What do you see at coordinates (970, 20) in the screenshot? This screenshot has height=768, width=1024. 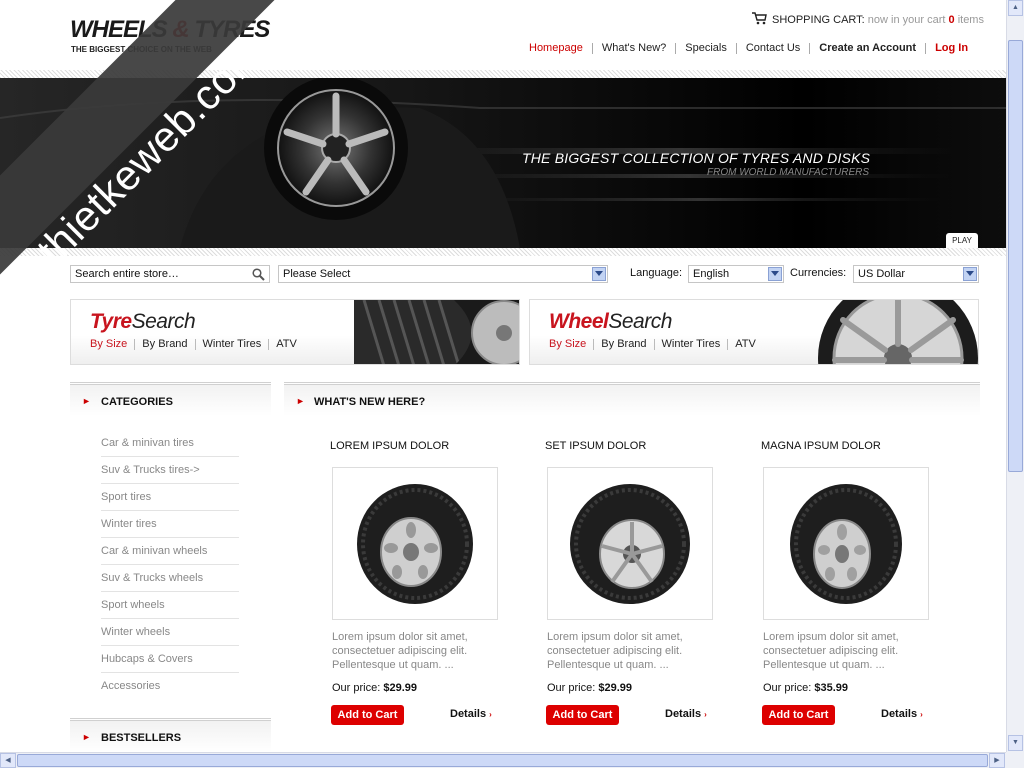 I see `cart-suffix: items` at bounding box center [970, 20].